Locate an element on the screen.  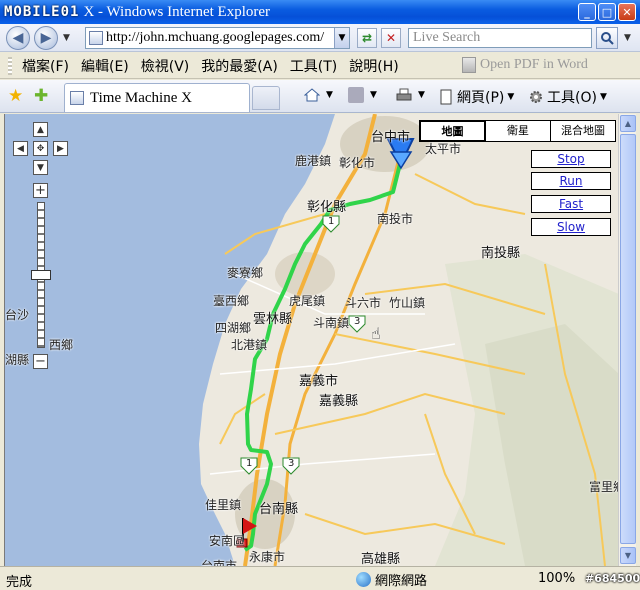
search-icon is located at coordinates (607, 38).